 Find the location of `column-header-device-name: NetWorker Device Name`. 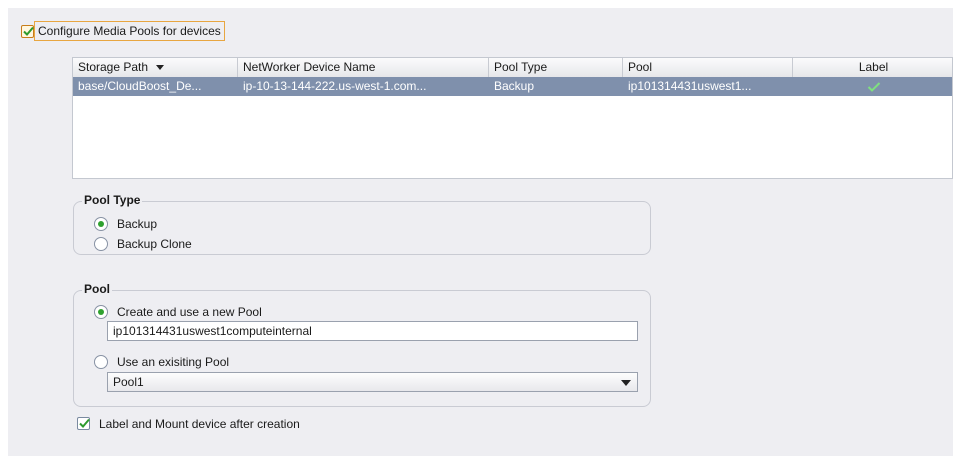

column-header-device-name: NetWorker Device Name is located at coordinates (363, 67).